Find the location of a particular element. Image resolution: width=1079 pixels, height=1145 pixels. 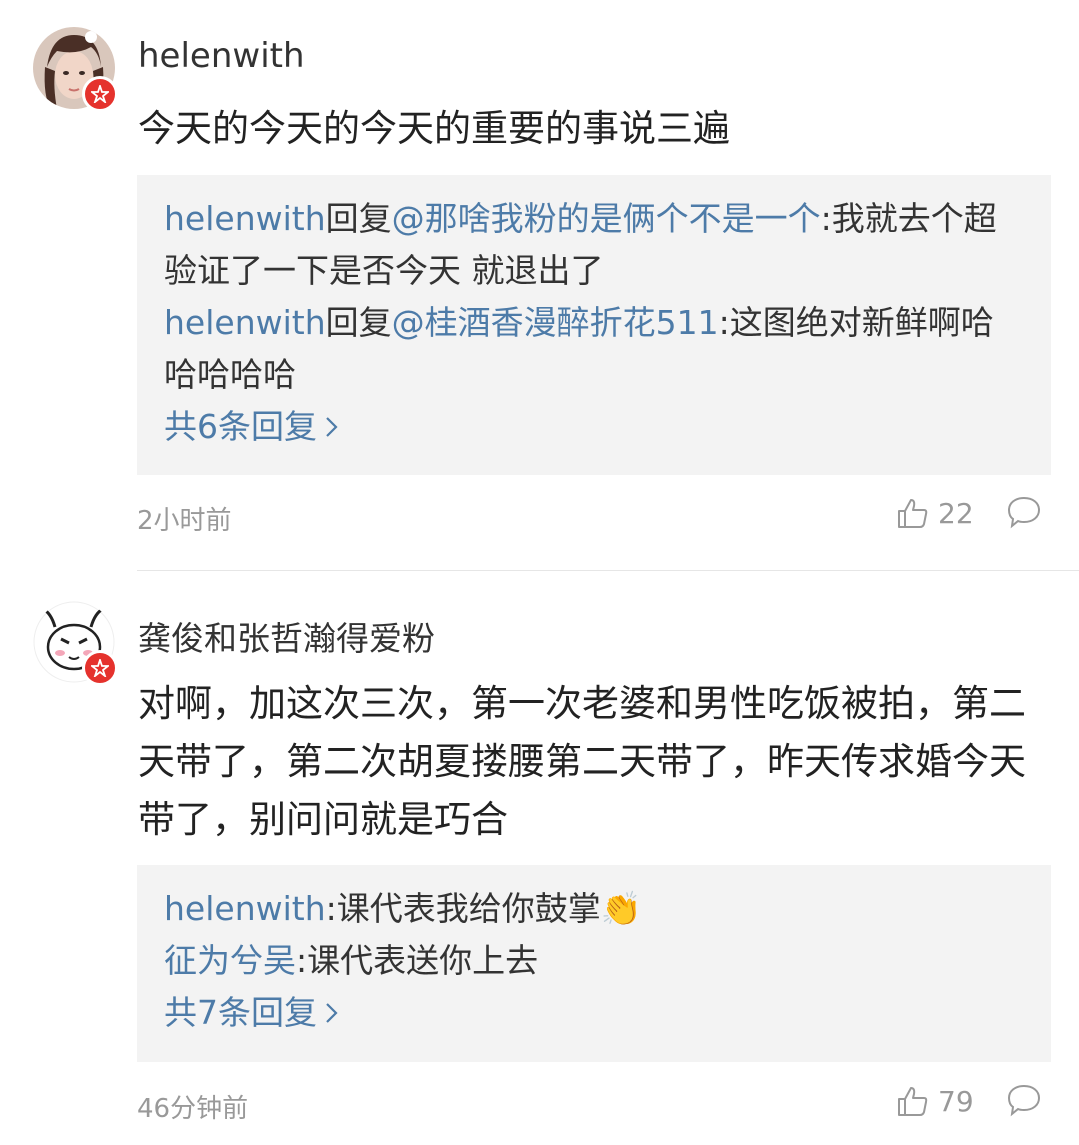

reply-item: helenwith:课代表我给你鼓掌👏 is located at coordinates (594, 909).